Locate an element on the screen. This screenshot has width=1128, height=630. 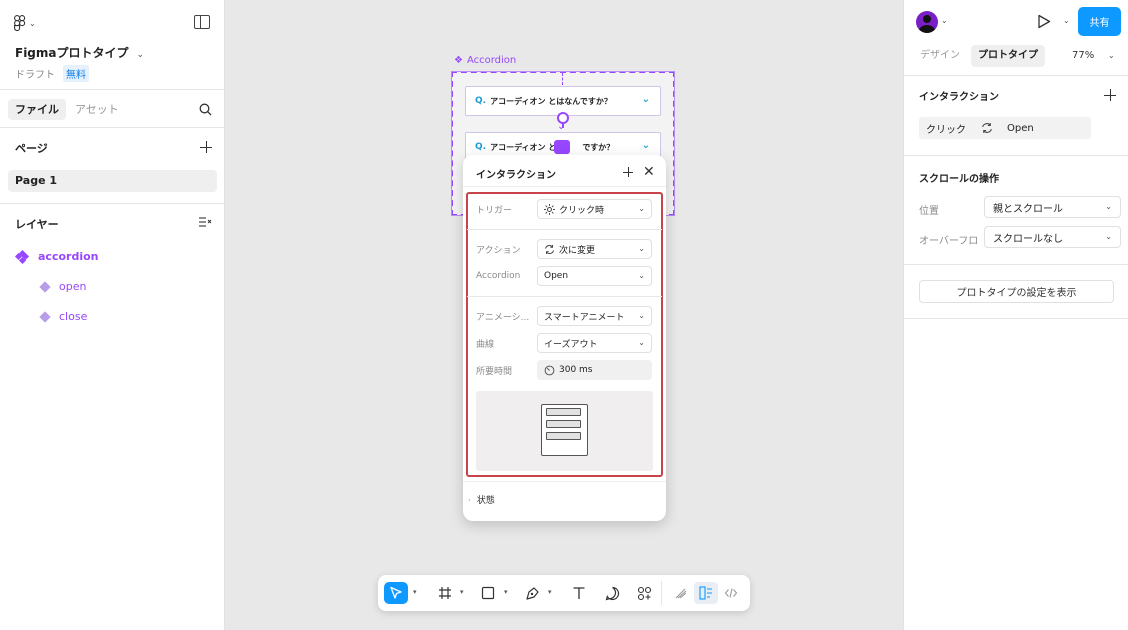
frame-icon is located at coordinates (445, 593).